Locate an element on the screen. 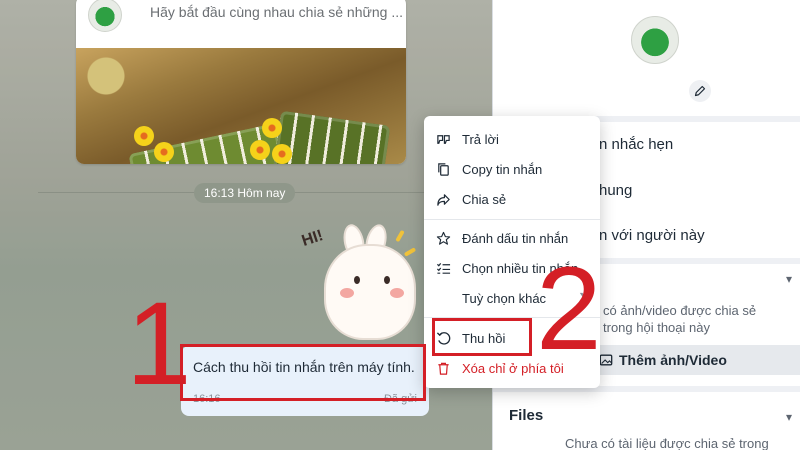 The height and width of the screenshot is (450, 800). pencil-icon is located at coordinates (700, 91).